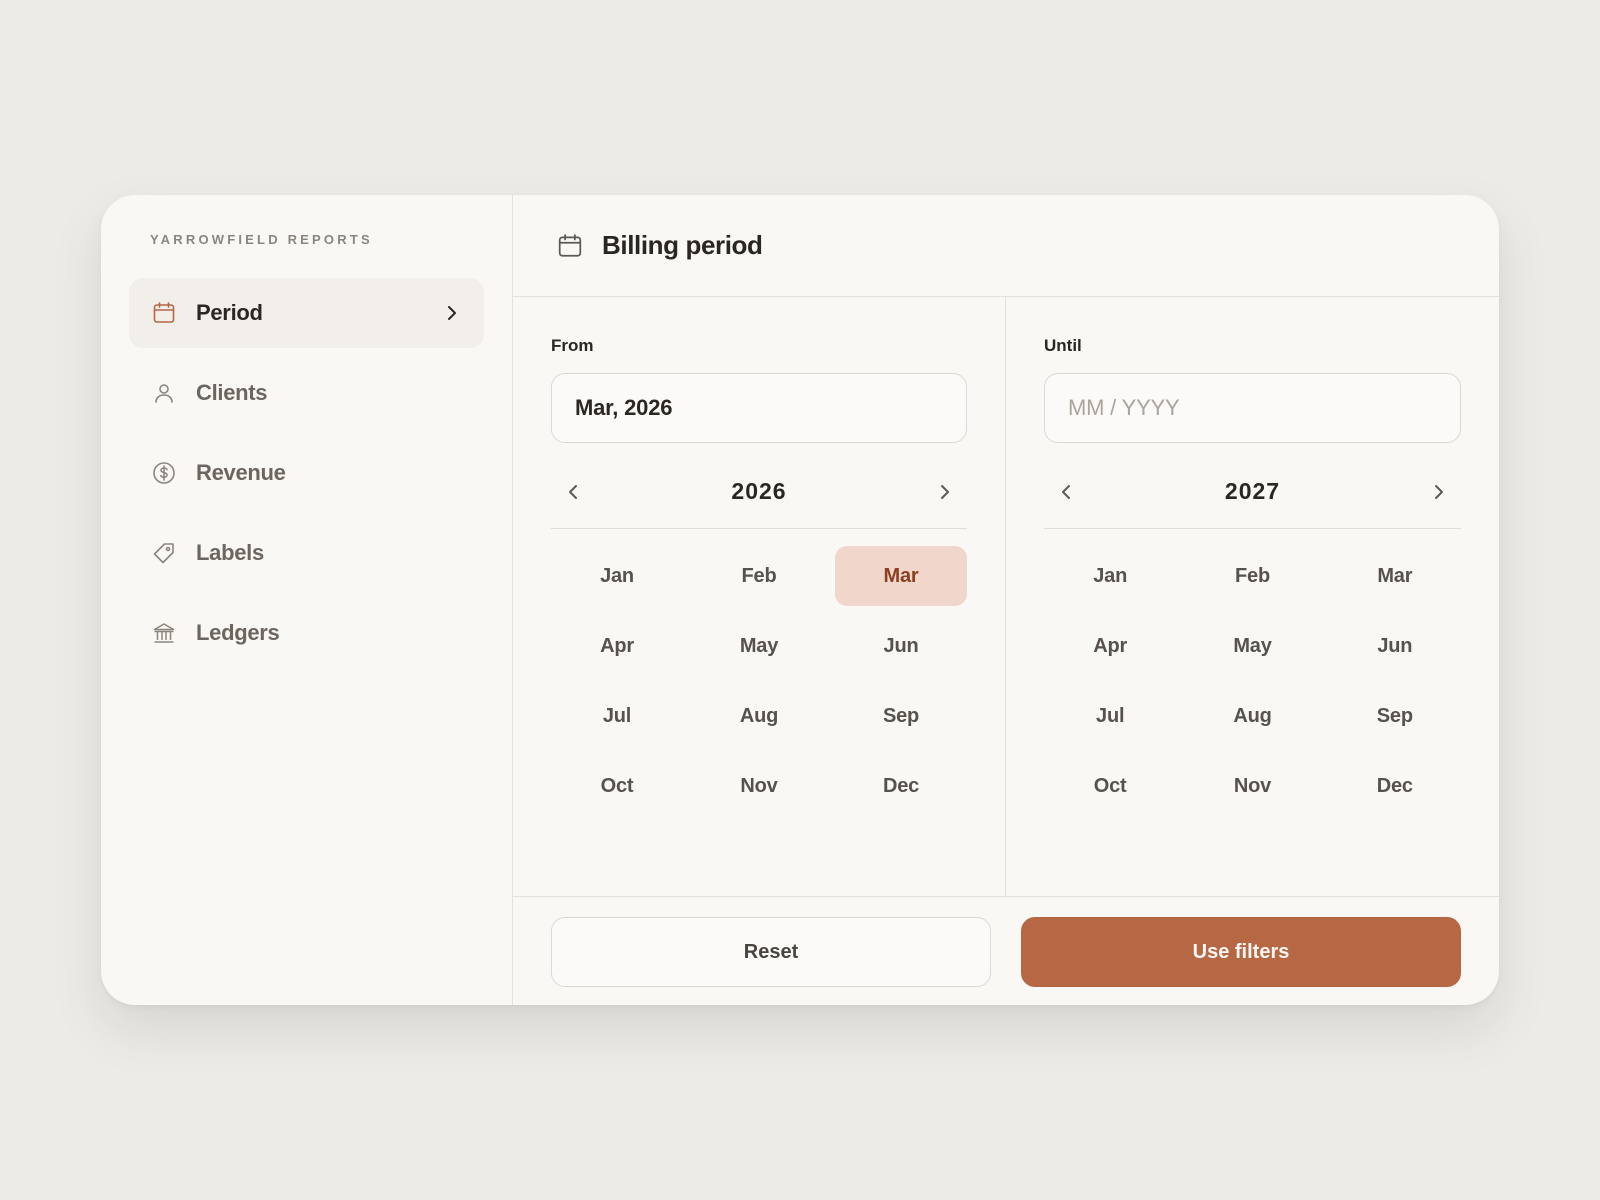 The image size is (1600, 1200). What do you see at coordinates (229, 312) in the screenshot?
I see `sidebar-item-label: Period` at bounding box center [229, 312].